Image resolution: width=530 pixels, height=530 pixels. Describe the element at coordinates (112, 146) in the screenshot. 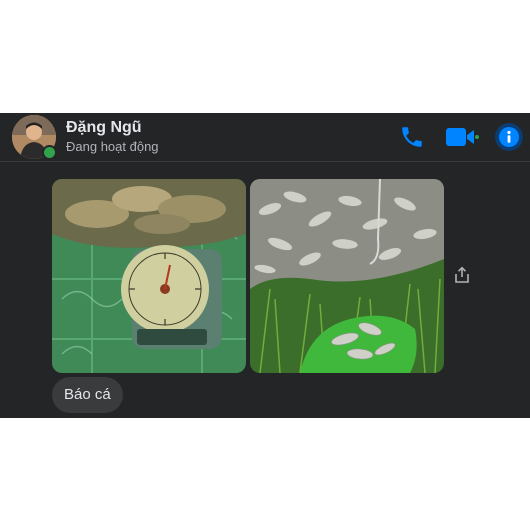

I see `contact-status: Đang hoạt động` at that location.